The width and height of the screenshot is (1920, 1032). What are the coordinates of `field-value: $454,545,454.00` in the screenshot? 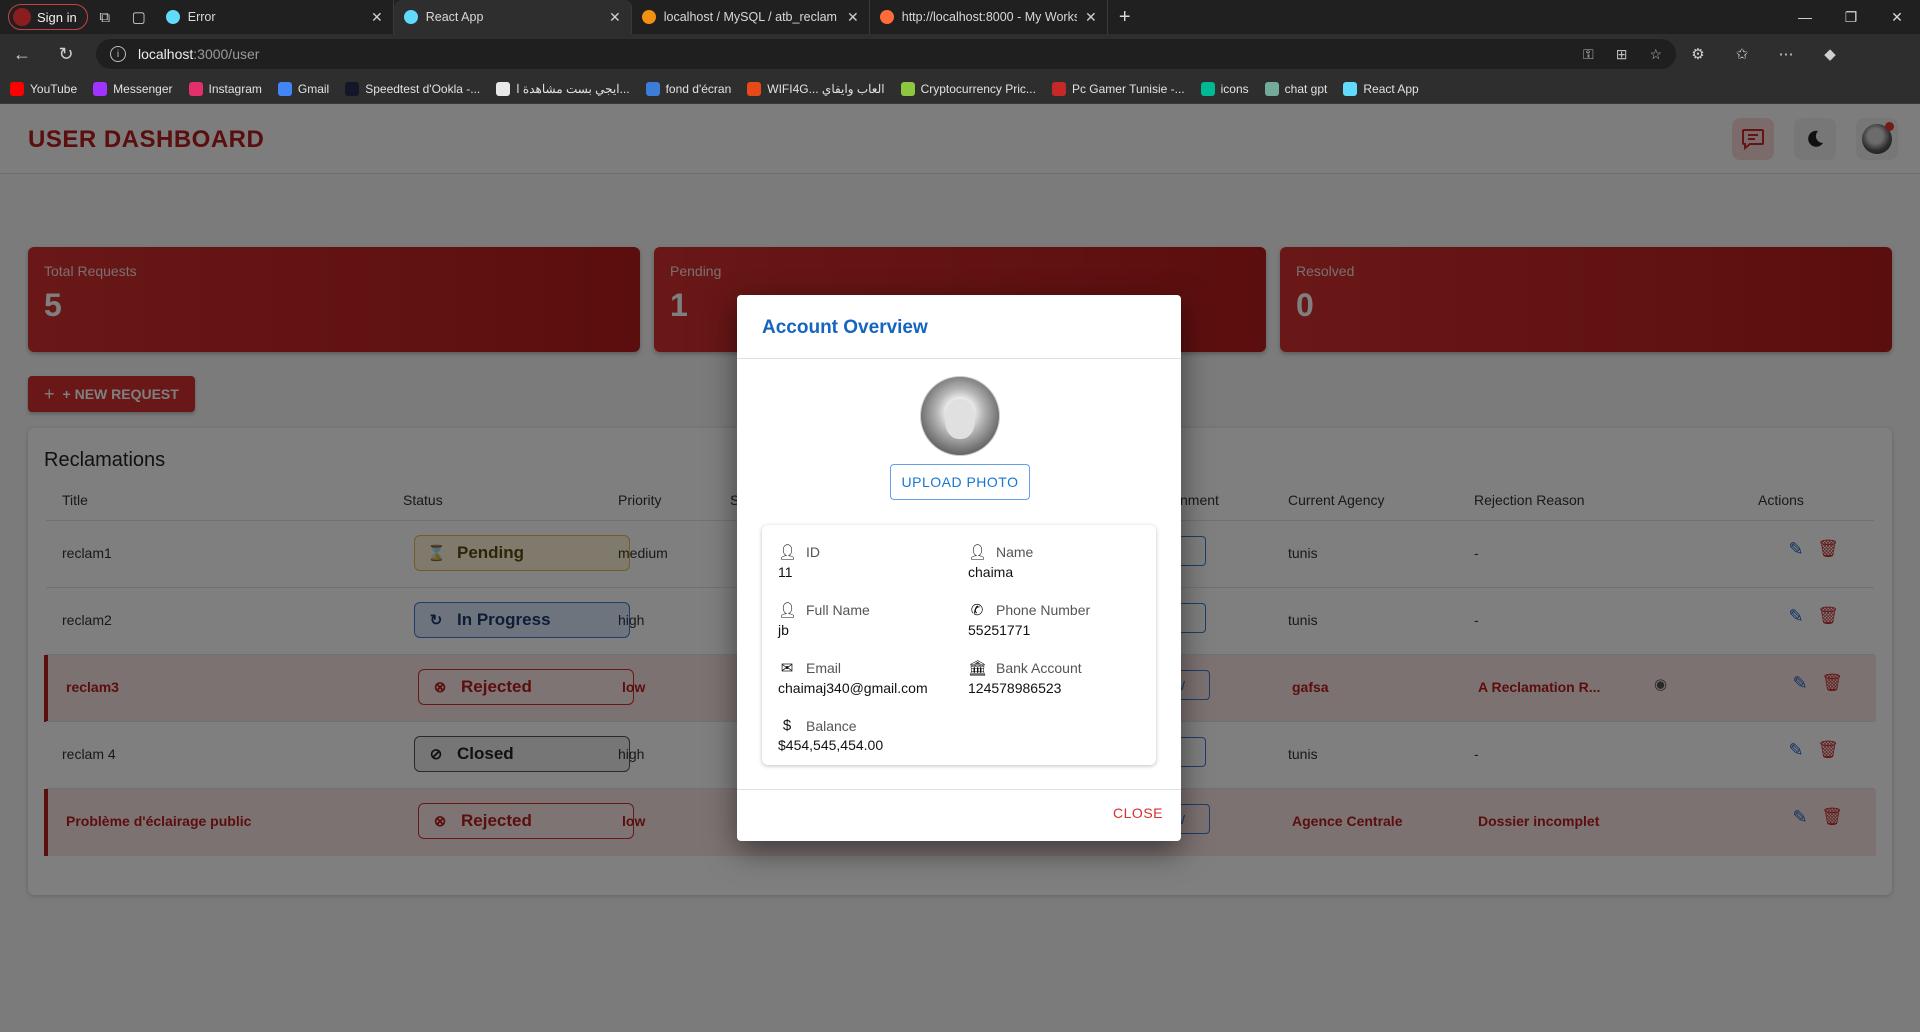 It's located at (831, 745).